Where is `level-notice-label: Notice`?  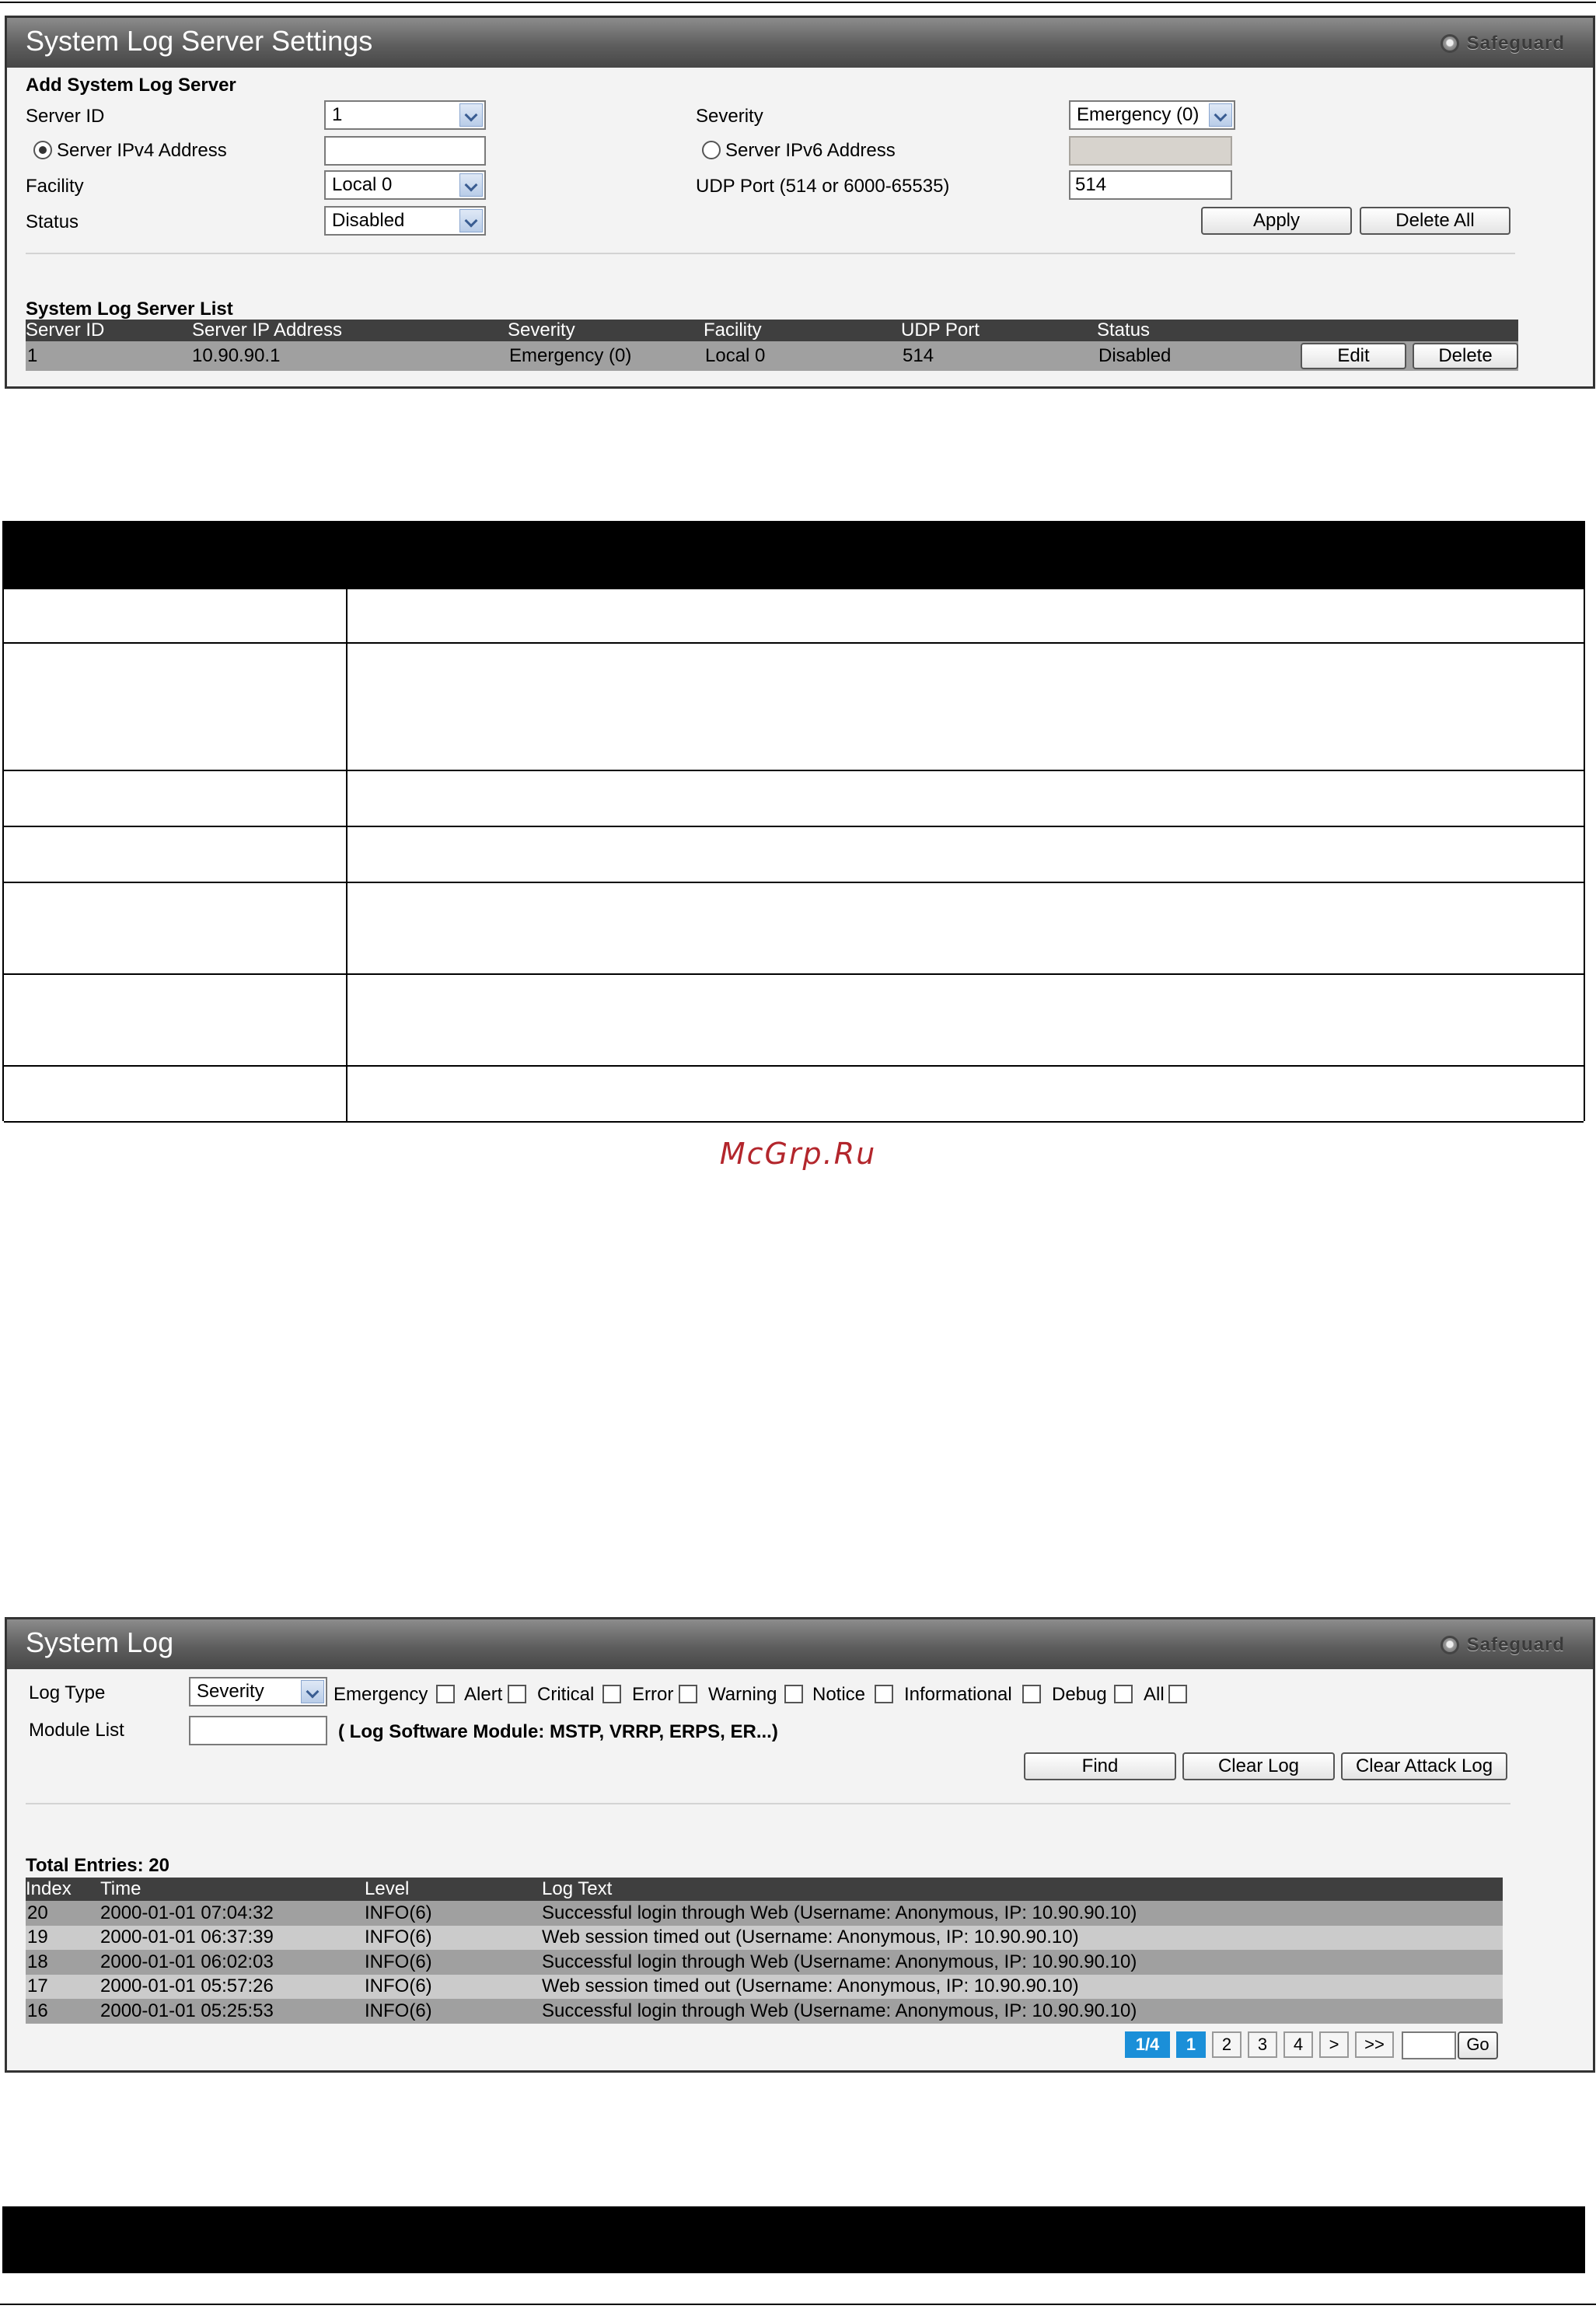
level-notice-label: Notice is located at coordinates (839, 1695).